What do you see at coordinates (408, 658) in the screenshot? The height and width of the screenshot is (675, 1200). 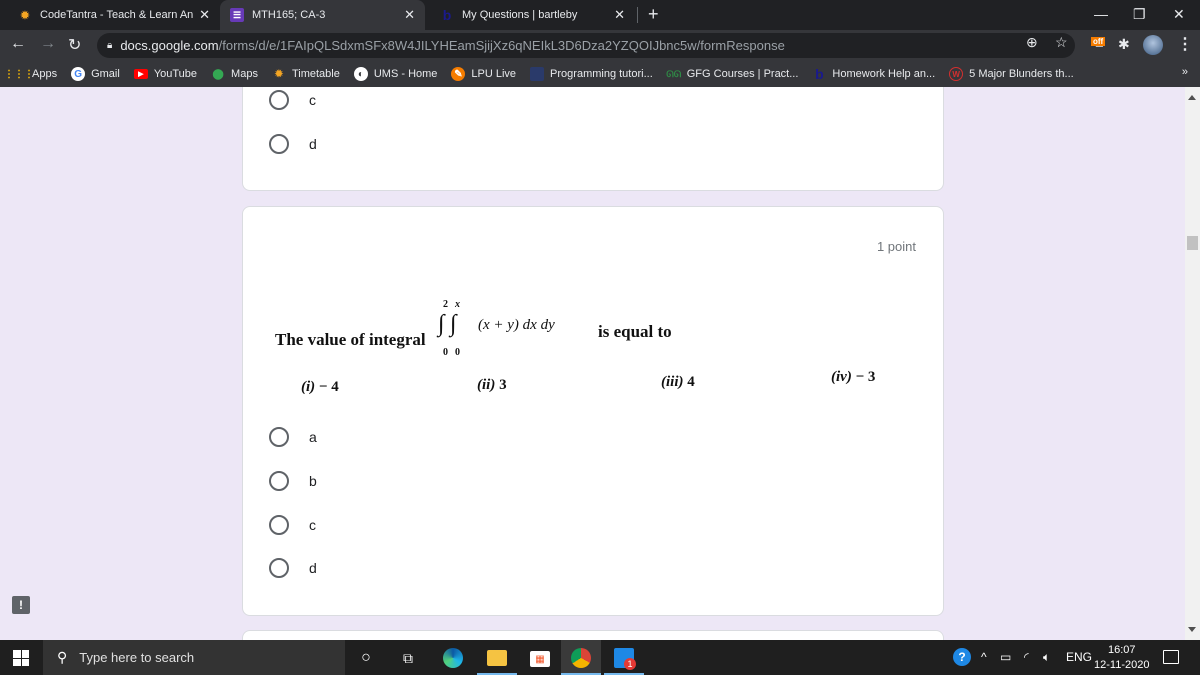 I see `task-view-icon: ⧉` at bounding box center [408, 658].